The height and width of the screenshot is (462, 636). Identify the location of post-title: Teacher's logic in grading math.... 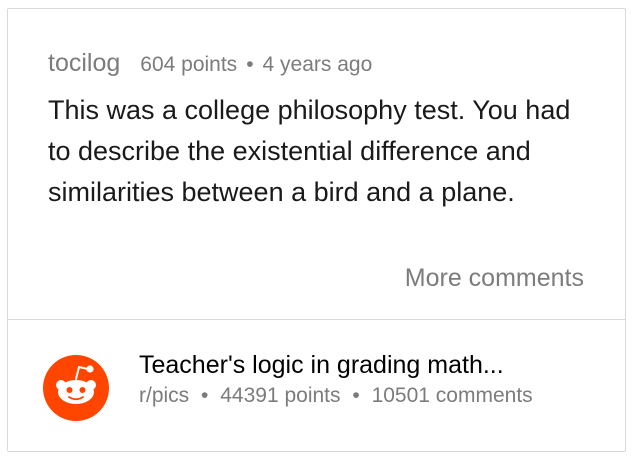
(321, 365).